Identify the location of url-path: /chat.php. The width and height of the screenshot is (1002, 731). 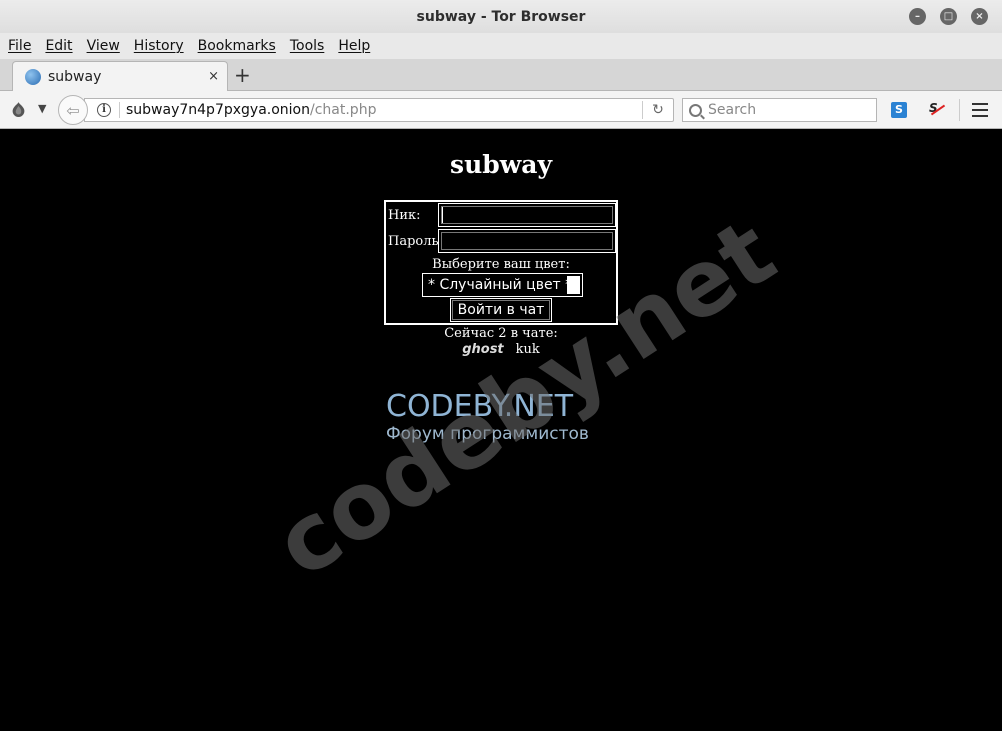
(343, 110).